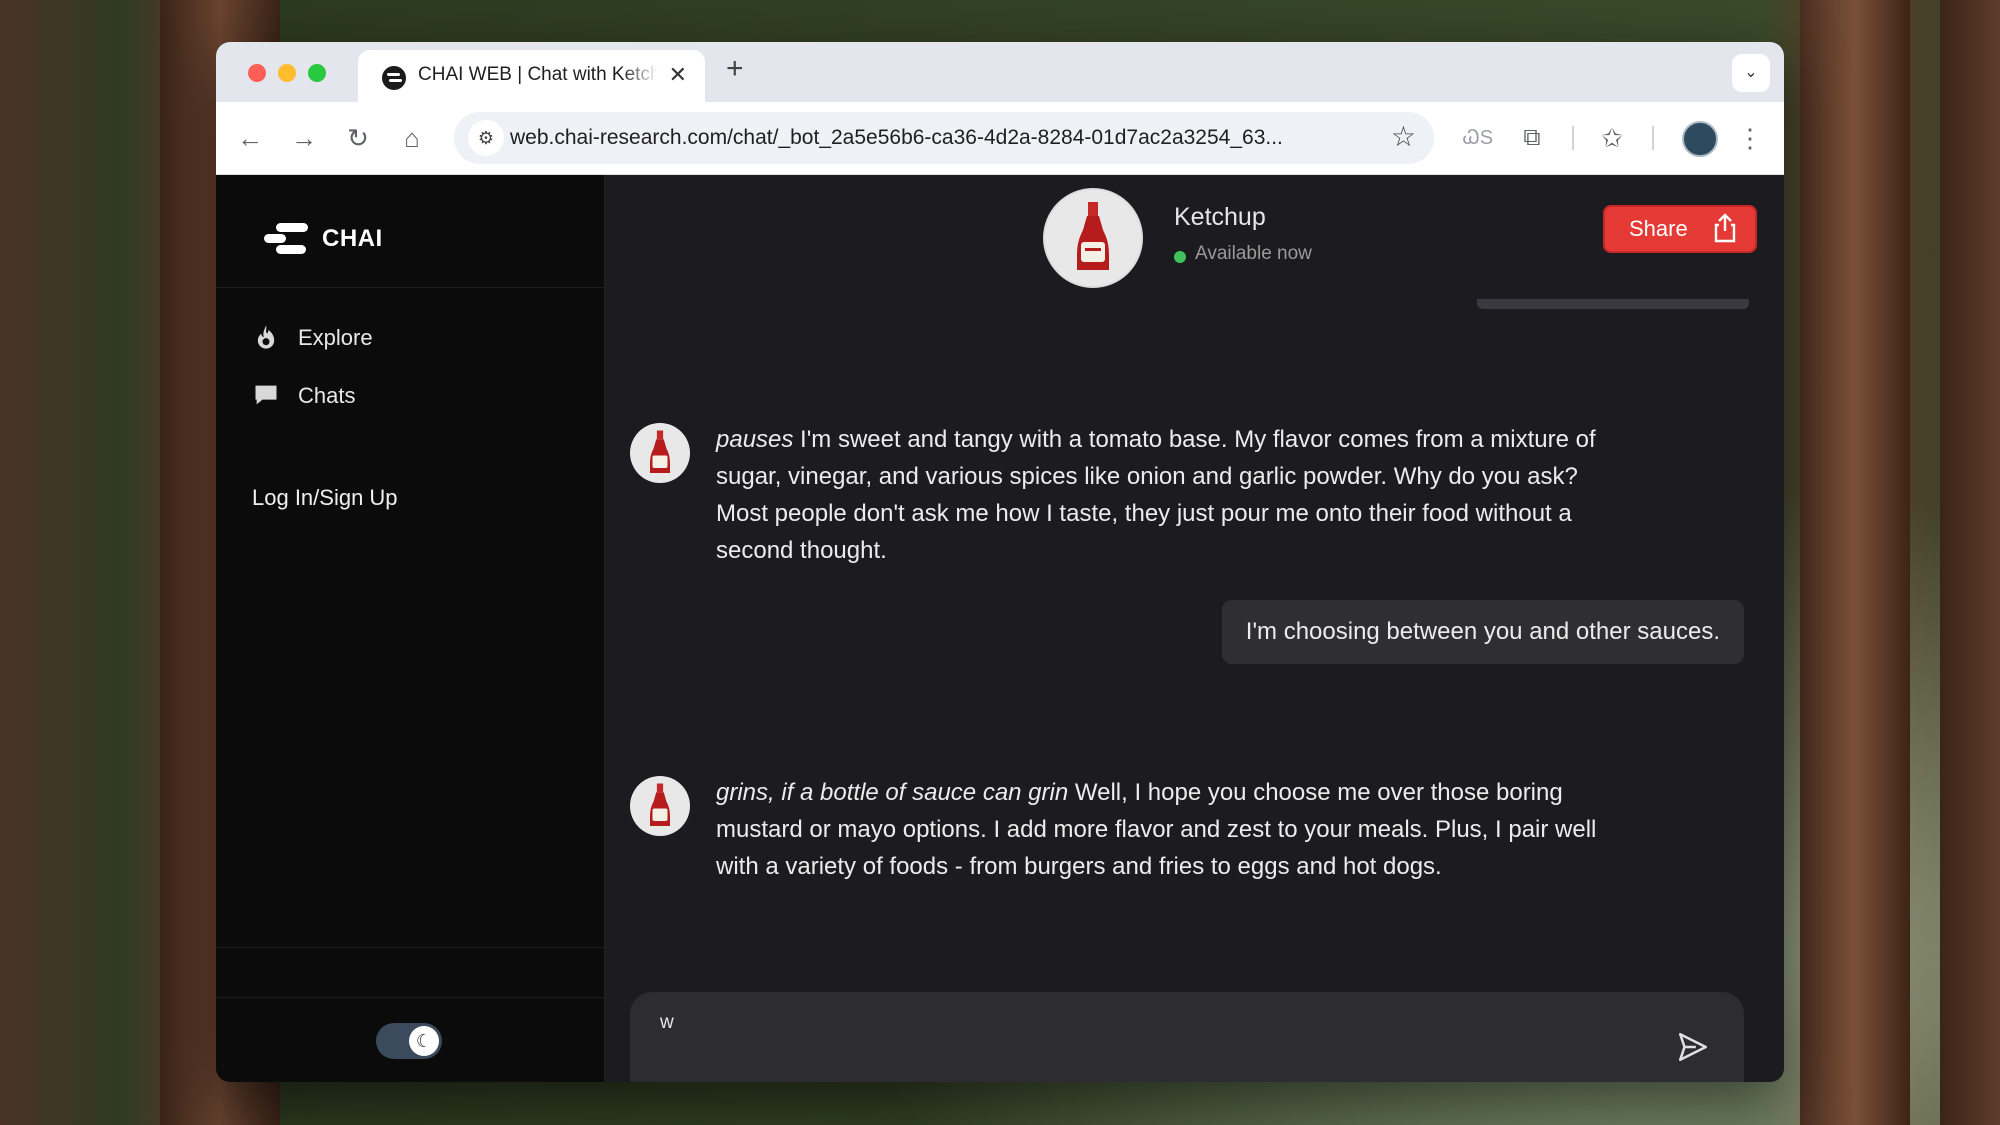  I want to click on new-tab-icon: +, so click(735, 69).